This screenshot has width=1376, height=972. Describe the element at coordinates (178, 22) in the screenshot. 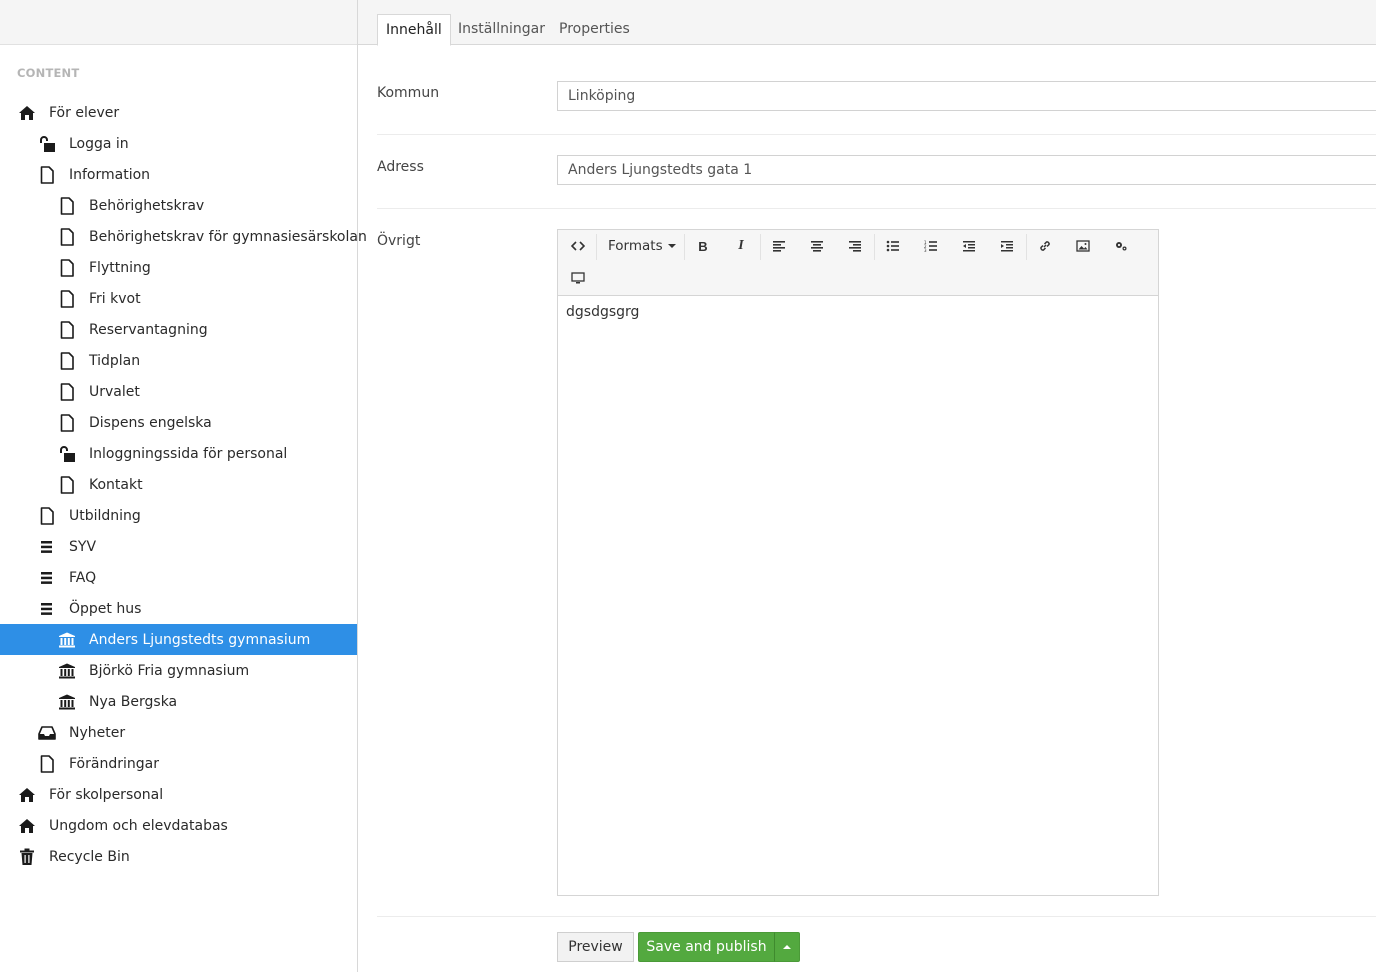

I see `sidebar-header` at that location.